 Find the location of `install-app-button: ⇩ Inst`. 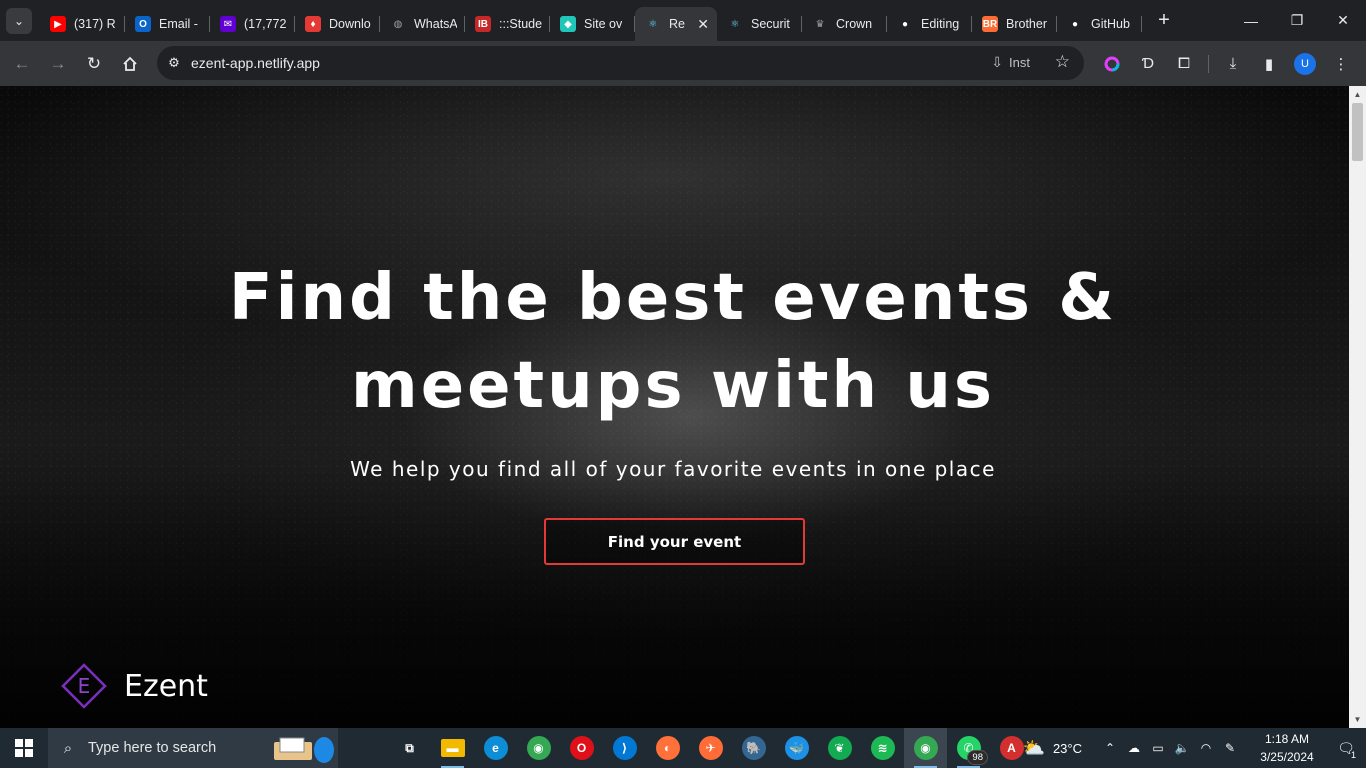

install-app-button: ⇩ Inst is located at coordinates (1010, 62).